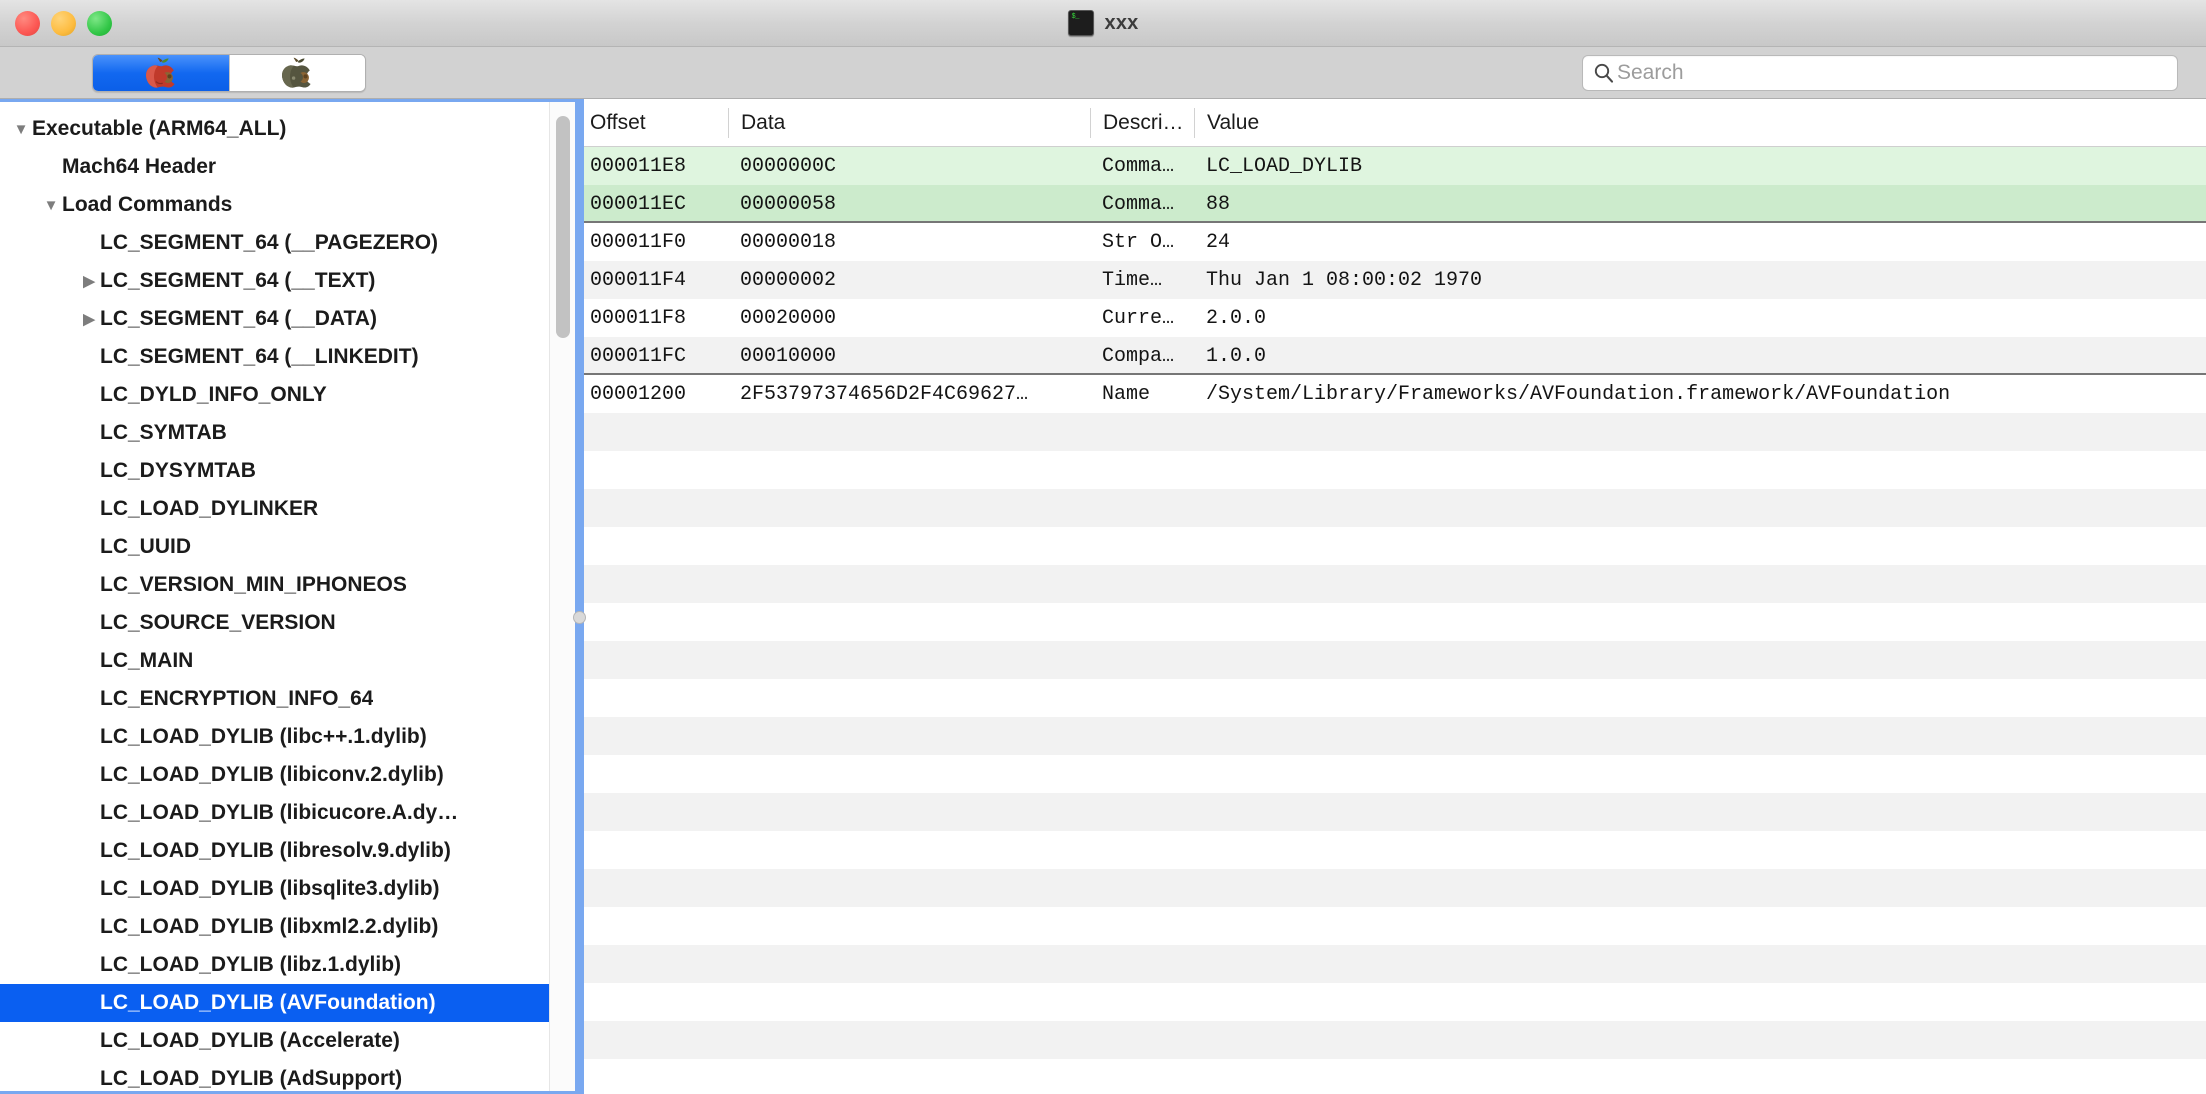 Image resolution: width=2206 pixels, height=1094 pixels. What do you see at coordinates (653, 123) in the screenshot?
I see `column-header-offset: Offset` at bounding box center [653, 123].